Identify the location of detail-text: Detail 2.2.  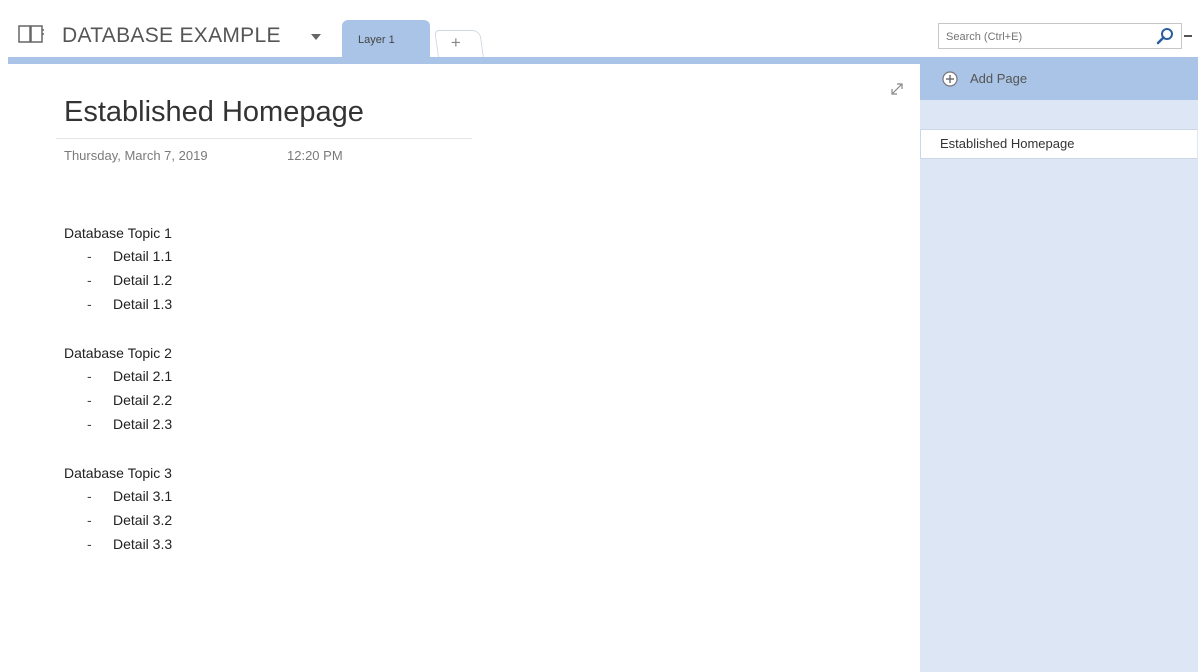
(143, 400).